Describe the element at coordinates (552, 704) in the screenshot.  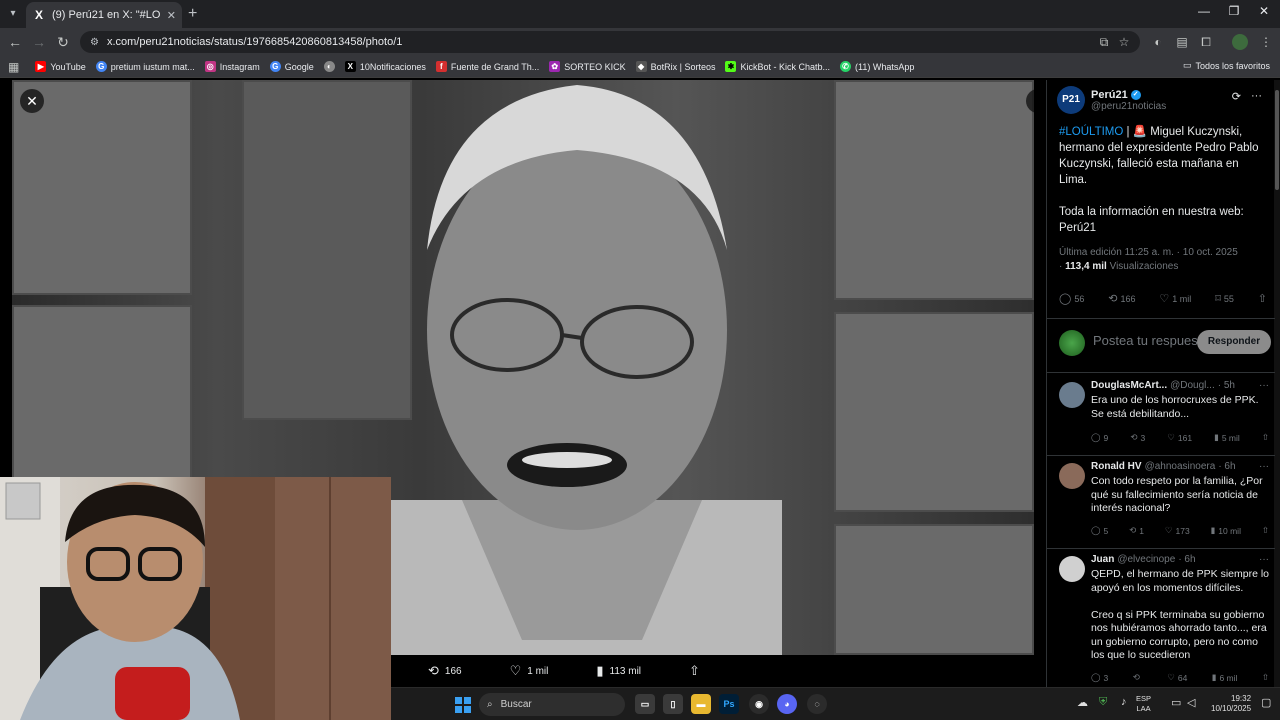
I see `taskbar-search: ⌕ Buscar` at that location.